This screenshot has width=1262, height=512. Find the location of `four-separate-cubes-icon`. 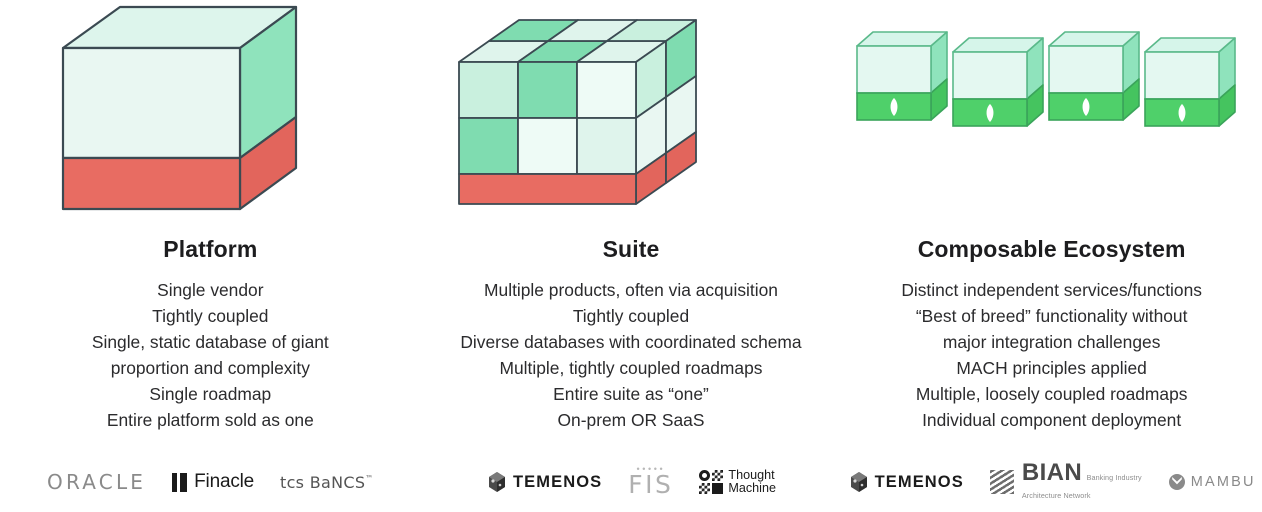

four-separate-cubes-icon is located at coordinates (1046, 79).